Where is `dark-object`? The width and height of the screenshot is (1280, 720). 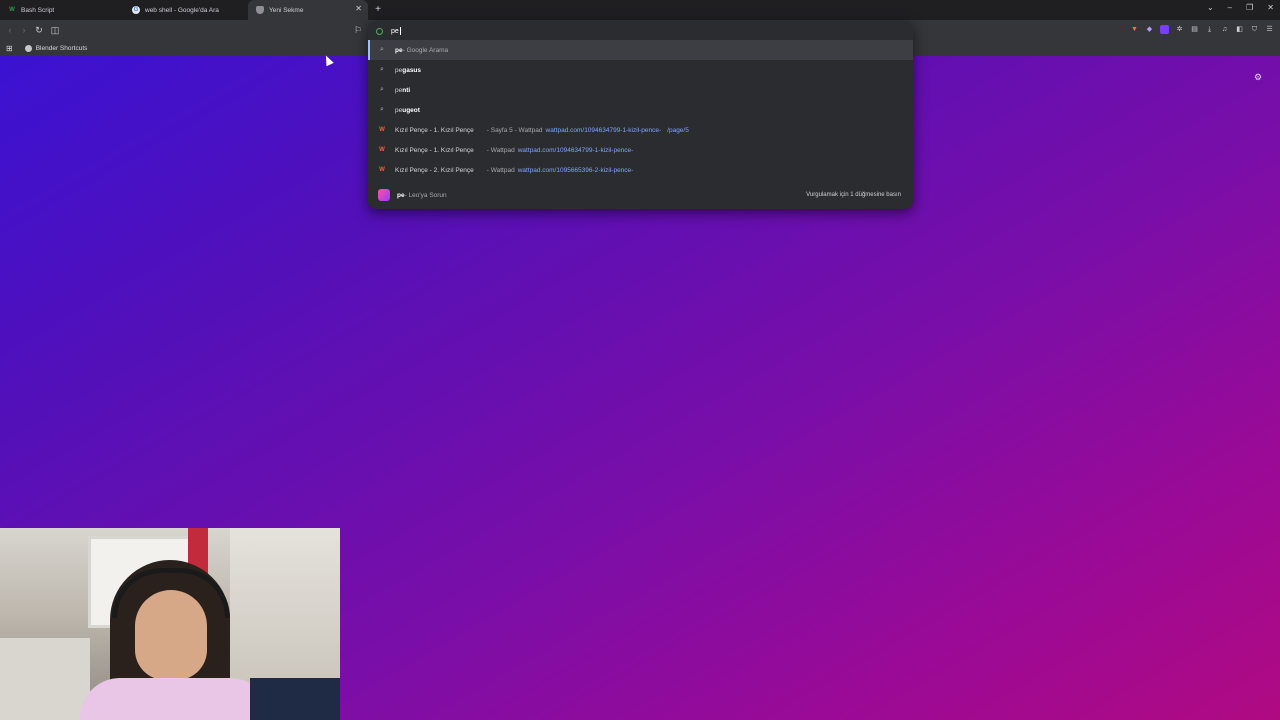 dark-object is located at coordinates (295, 699).